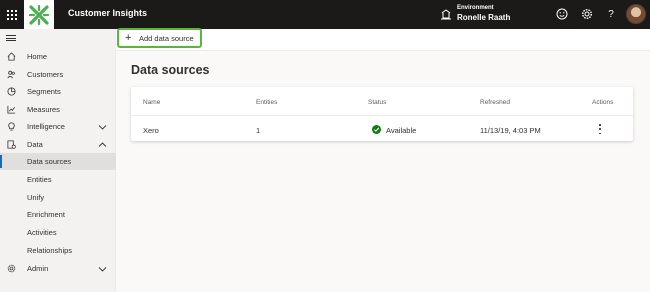 The width and height of the screenshot is (650, 292). What do you see at coordinates (151, 102) in the screenshot?
I see `column-header-name: Name` at bounding box center [151, 102].